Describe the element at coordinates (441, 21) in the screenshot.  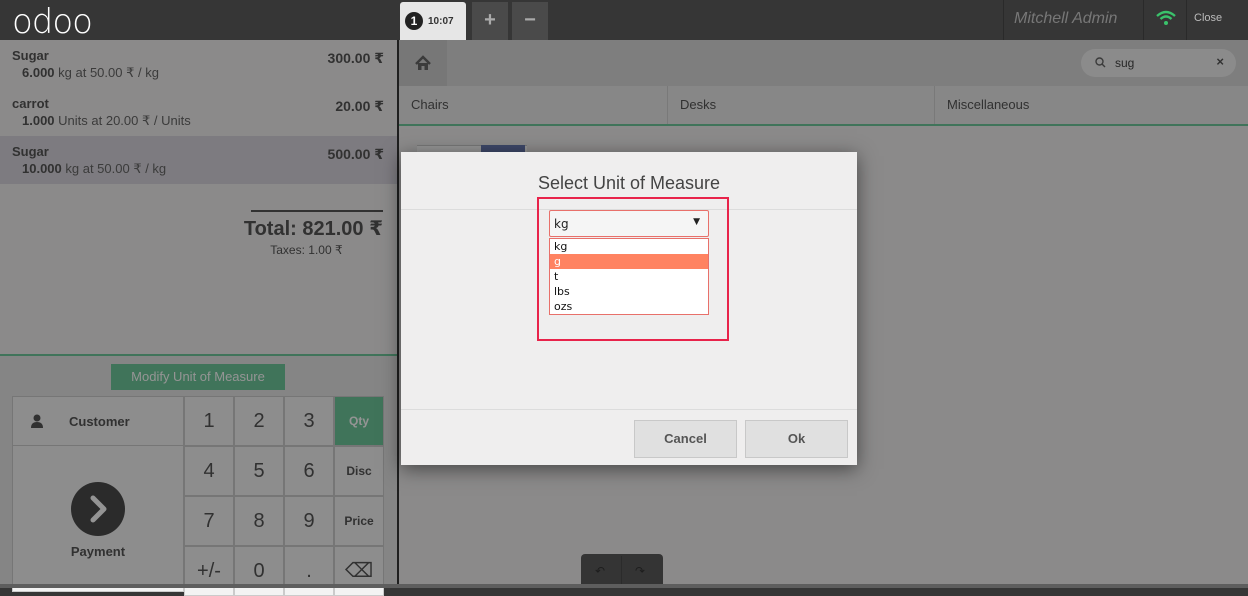
I see `order-time: 10:07` at that location.